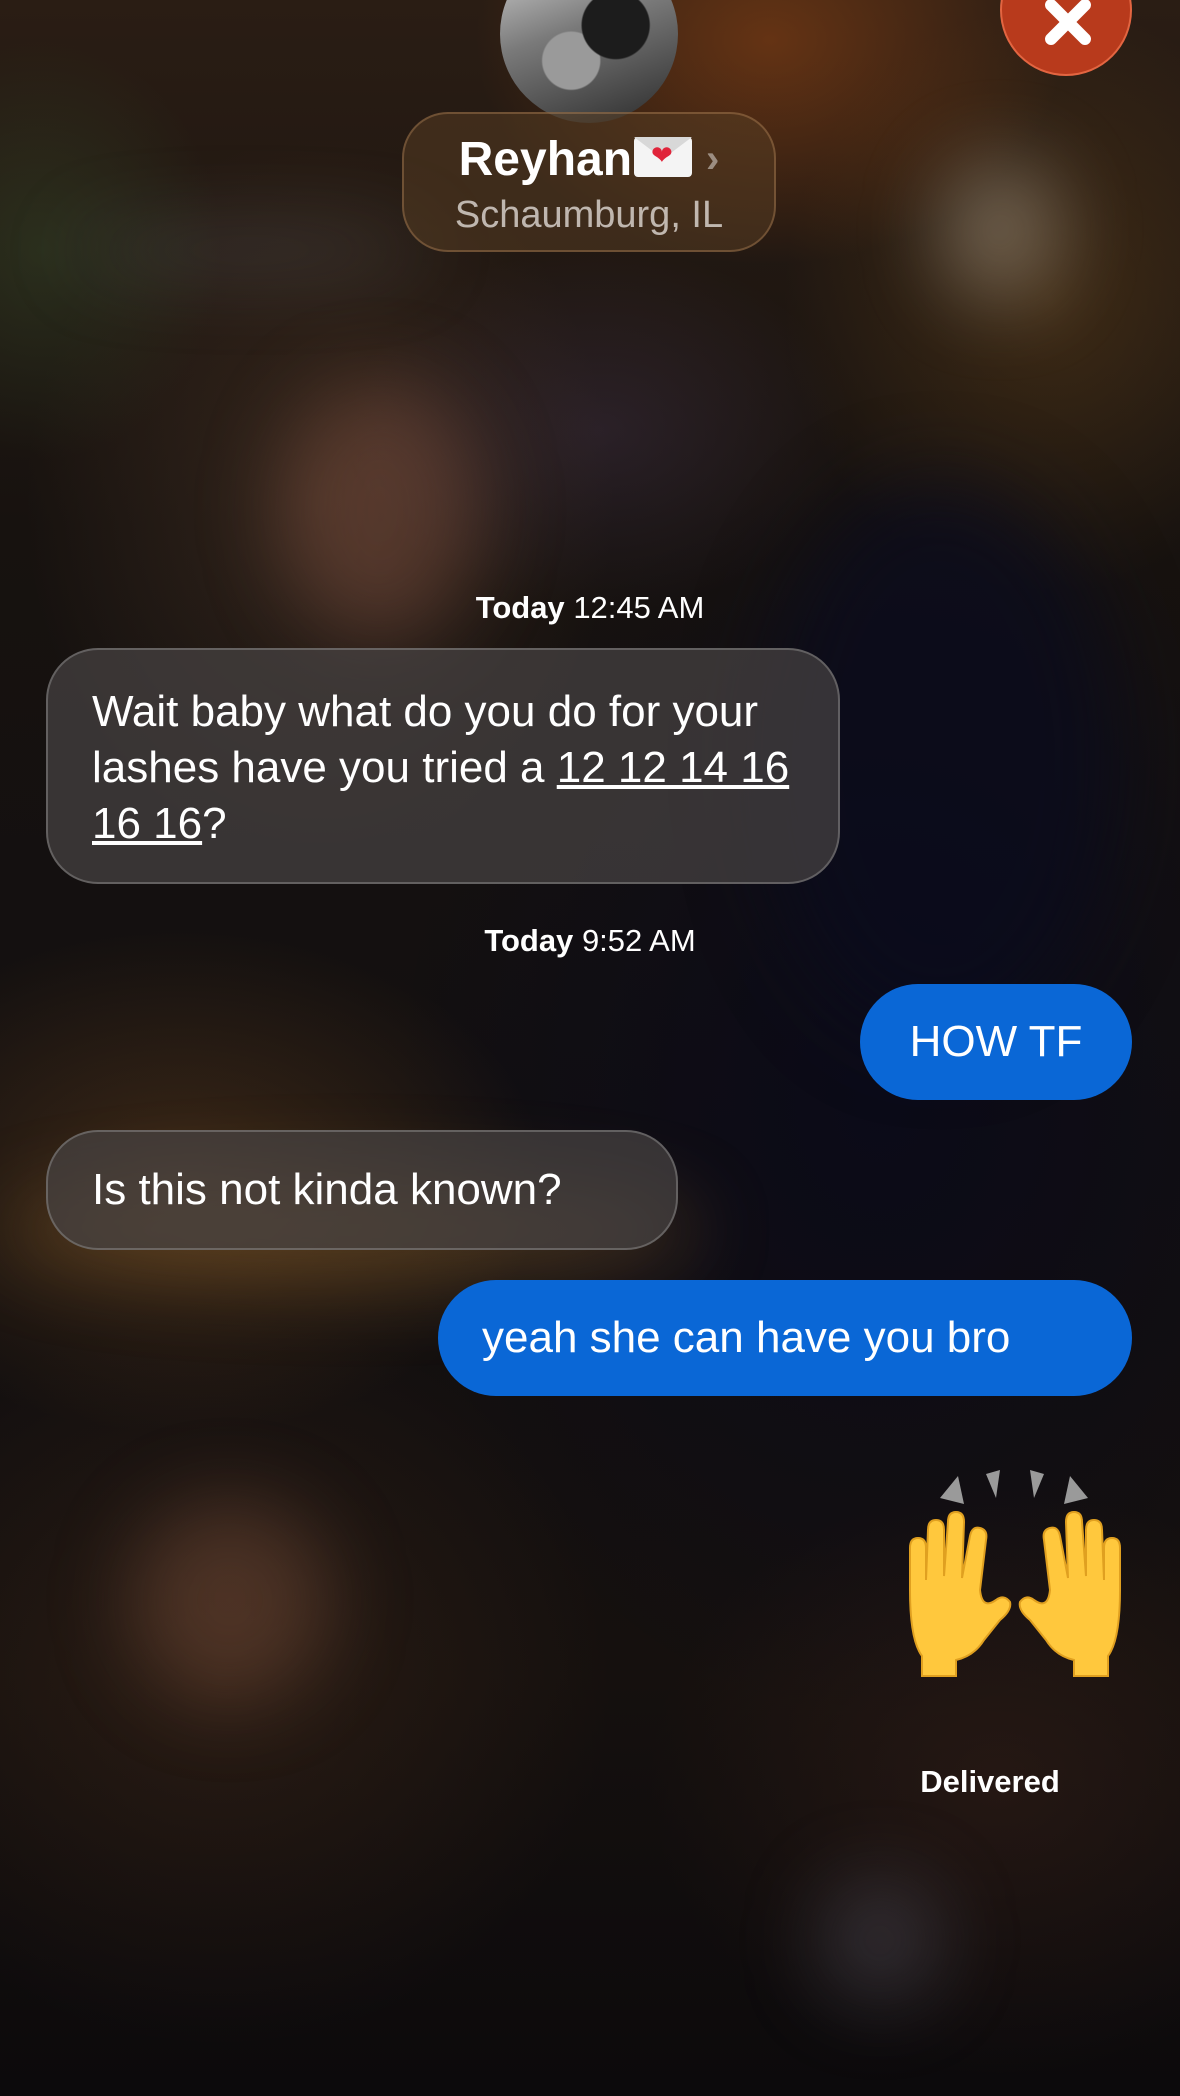 This screenshot has width=1180, height=2096. Describe the element at coordinates (990, 1781) in the screenshot. I see `delivery-status: Delivered` at that location.